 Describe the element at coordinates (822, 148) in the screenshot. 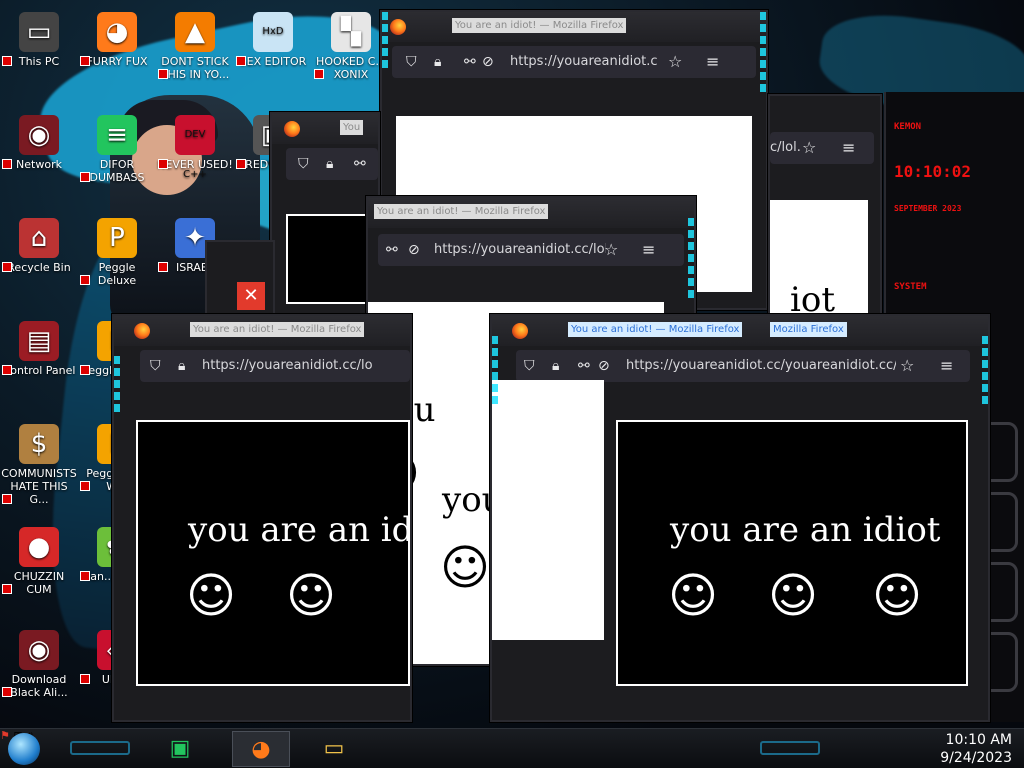

I see `address-bar: c/lol. ☆ ≡` at that location.